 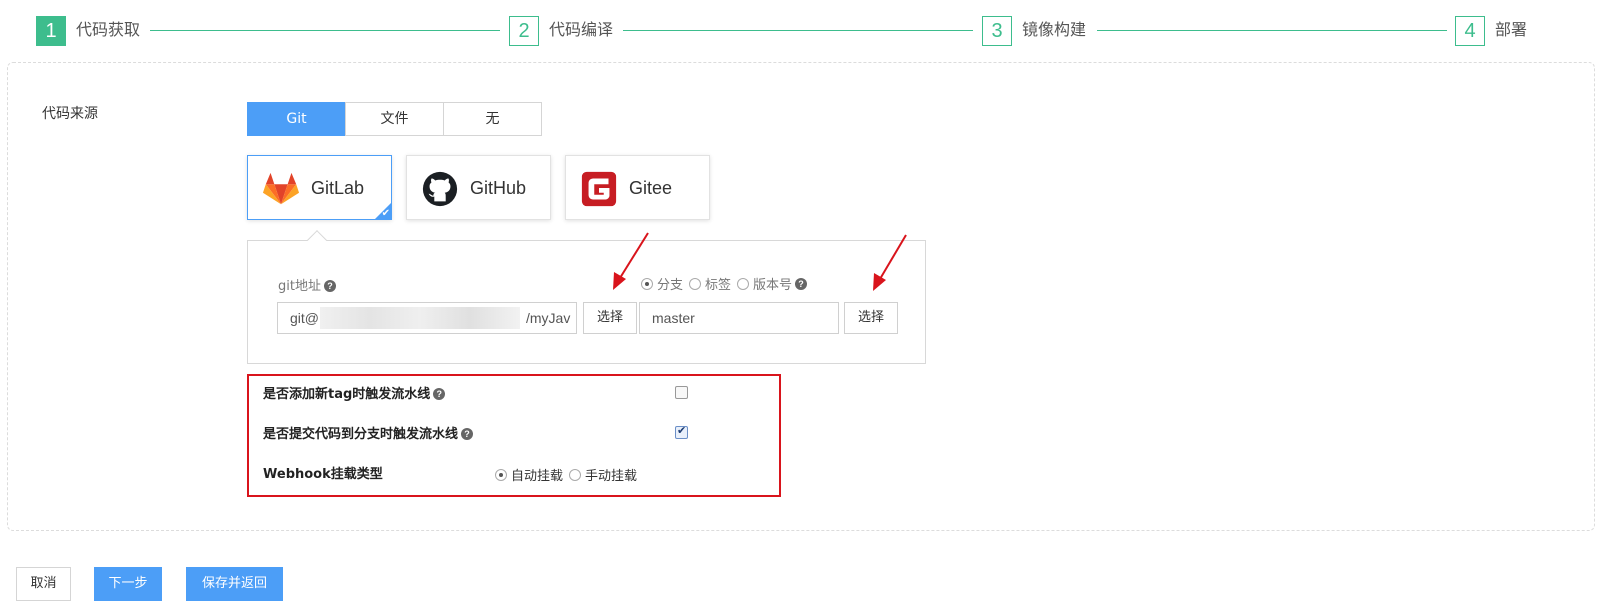 What do you see at coordinates (871, 318) in the screenshot?
I see `choose-branch-button: 选择` at bounding box center [871, 318].